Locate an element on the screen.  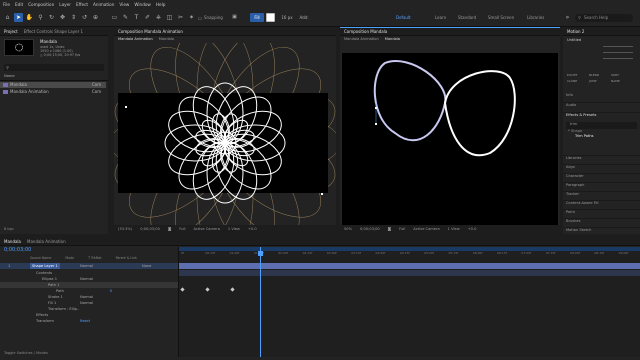
add-button: Add: is located at coordinates (304, 17).